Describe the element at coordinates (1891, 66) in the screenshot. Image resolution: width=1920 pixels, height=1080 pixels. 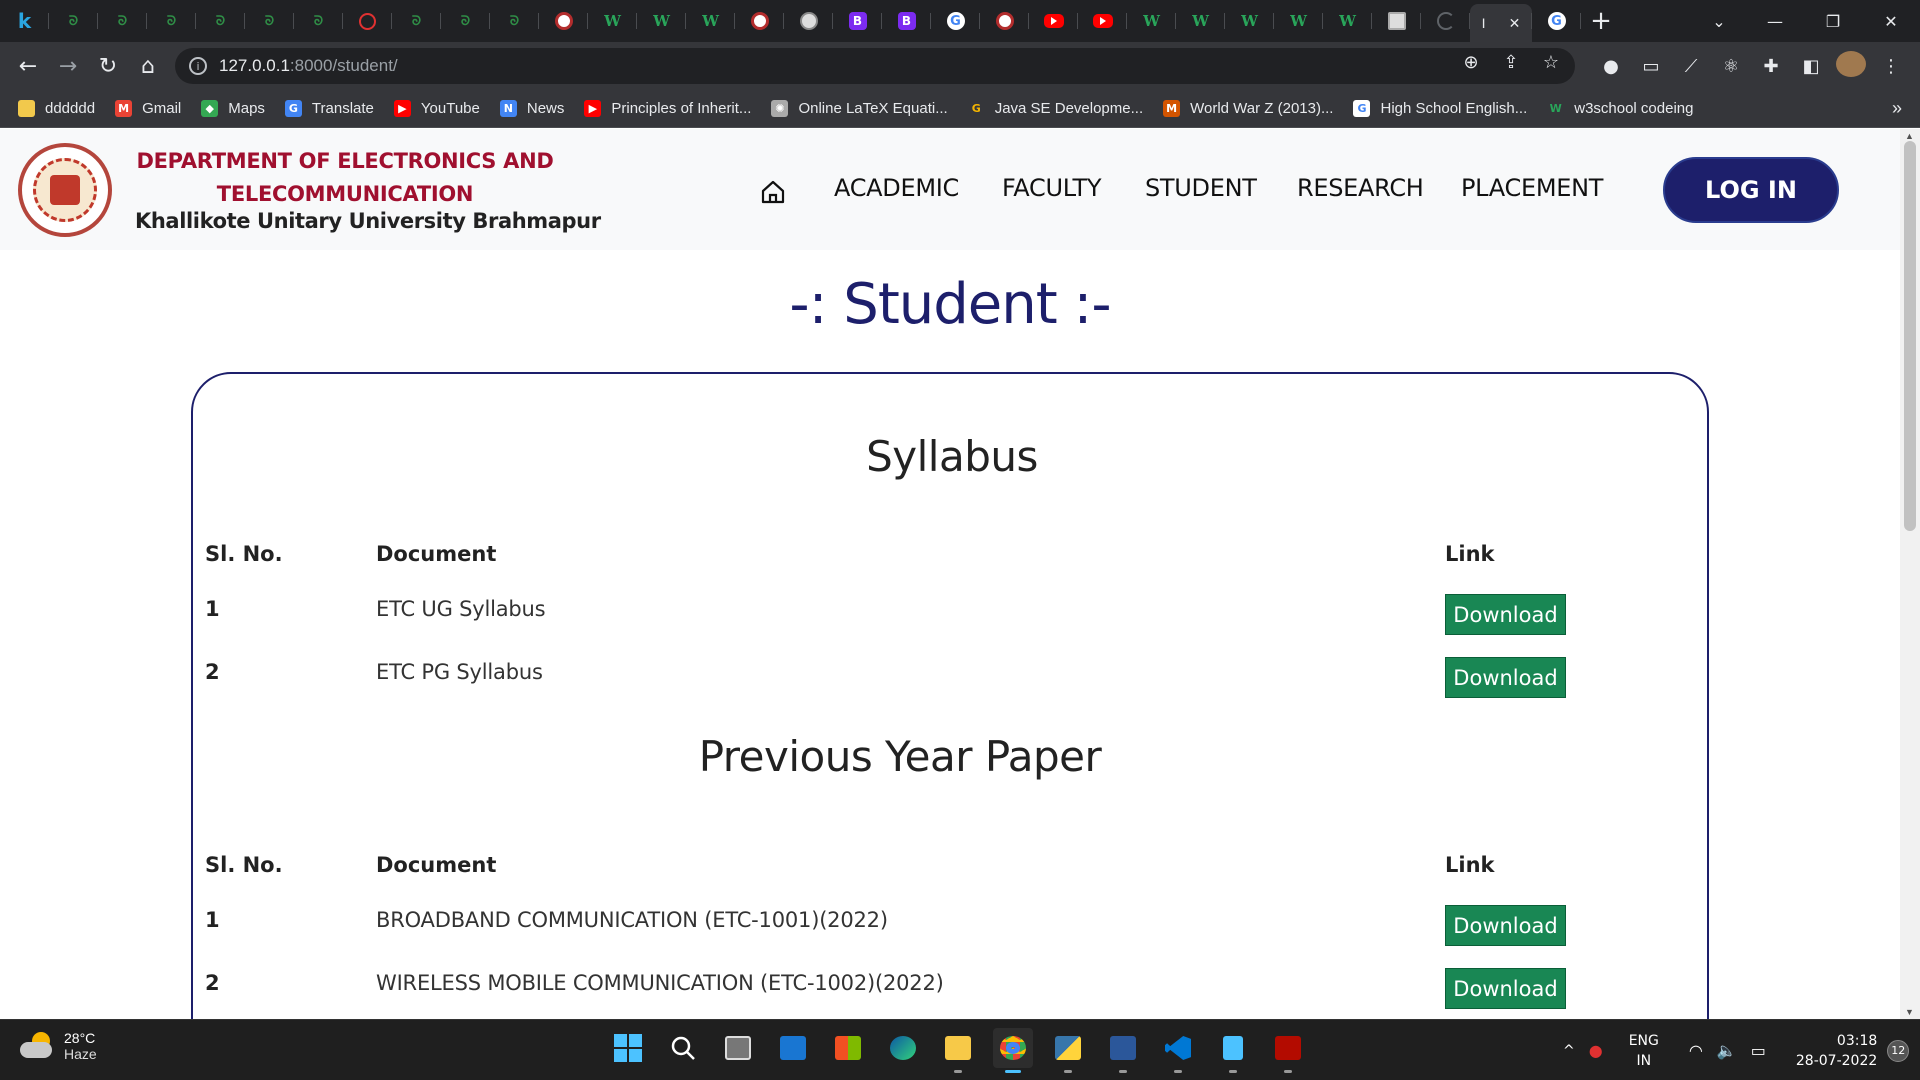
I see `browser-menu-icon: ⋮` at that location.